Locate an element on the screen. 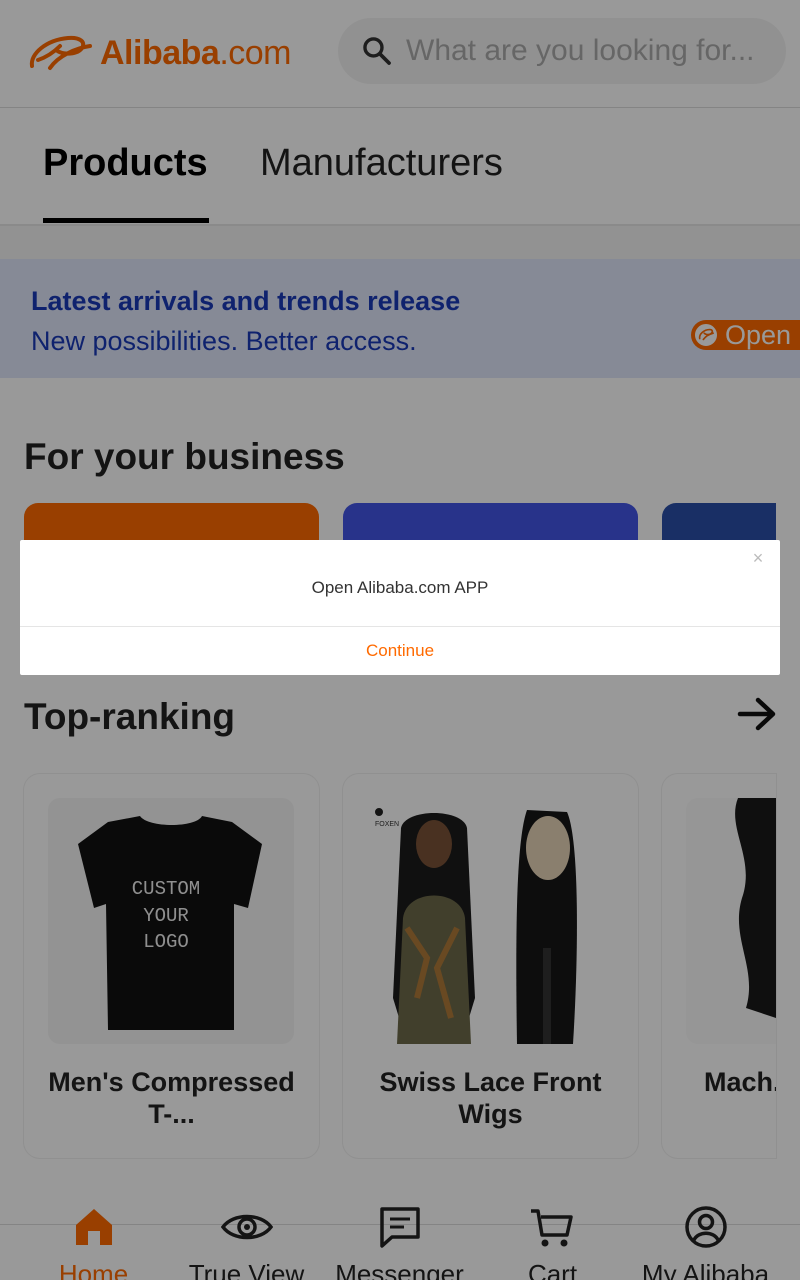  close-icon: × is located at coordinates (758, 558).